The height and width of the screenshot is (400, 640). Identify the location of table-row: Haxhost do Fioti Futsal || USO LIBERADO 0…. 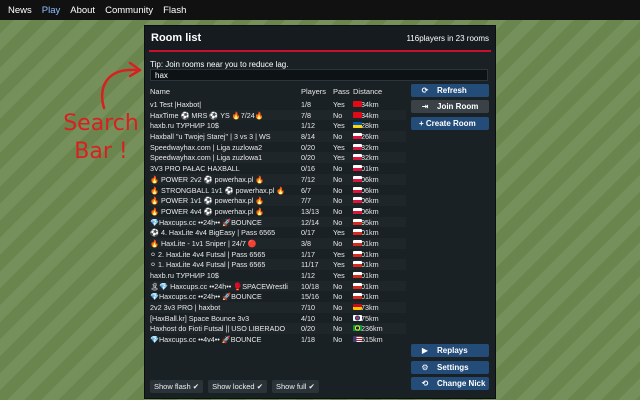
(278, 328).